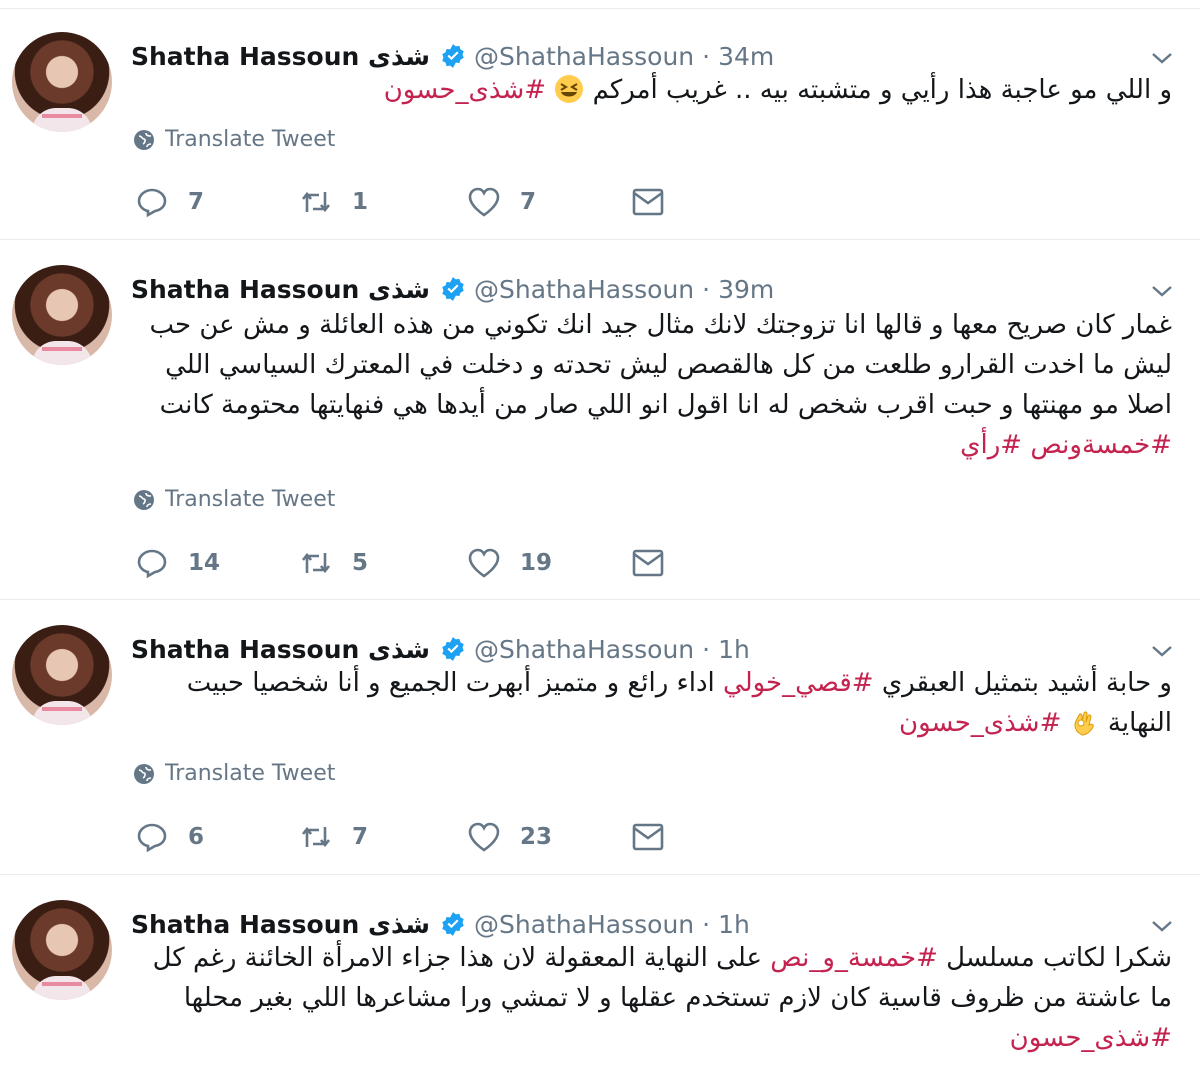 This screenshot has width=1200, height=1068. Describe the element at coordinates (333, 563) in the screenshot. I see `retweet-button: 5` at that location.